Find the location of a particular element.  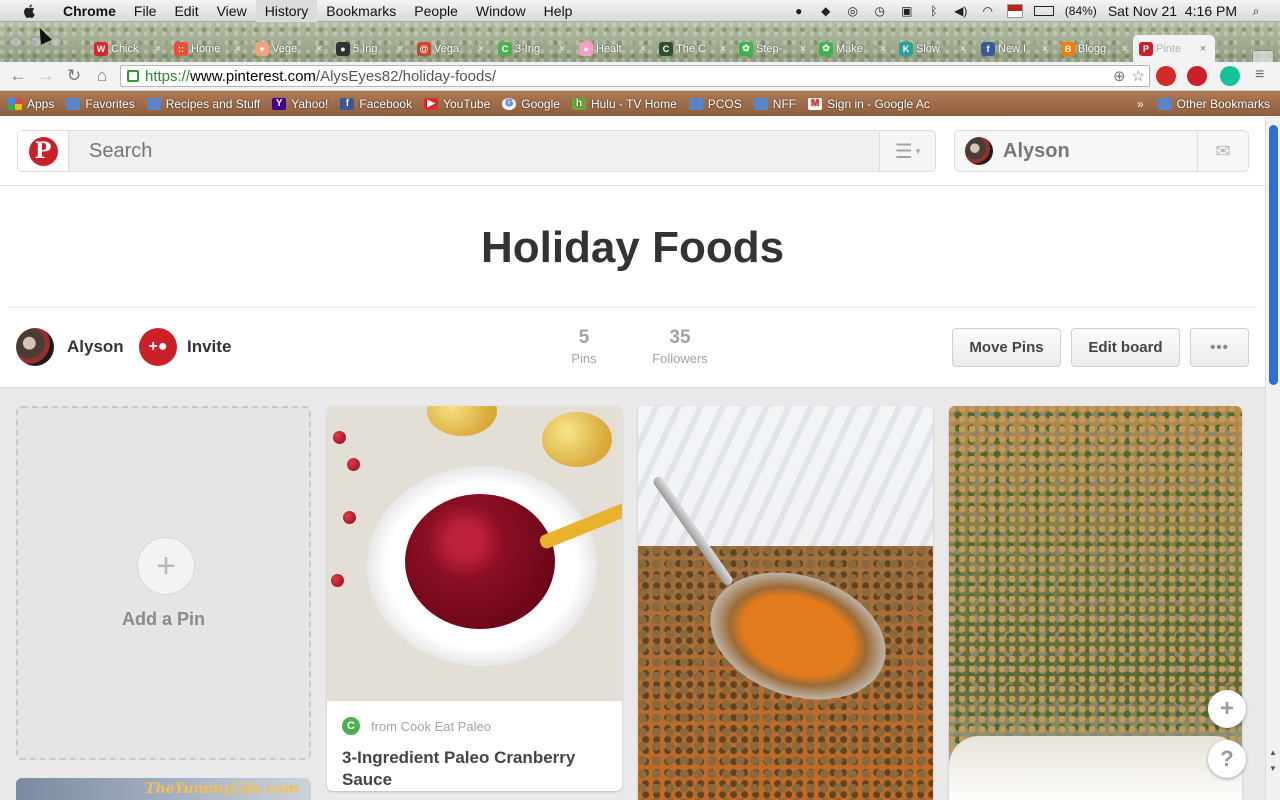

chrome-menu-icon: ≡ is located at coordinates (1259, 75).